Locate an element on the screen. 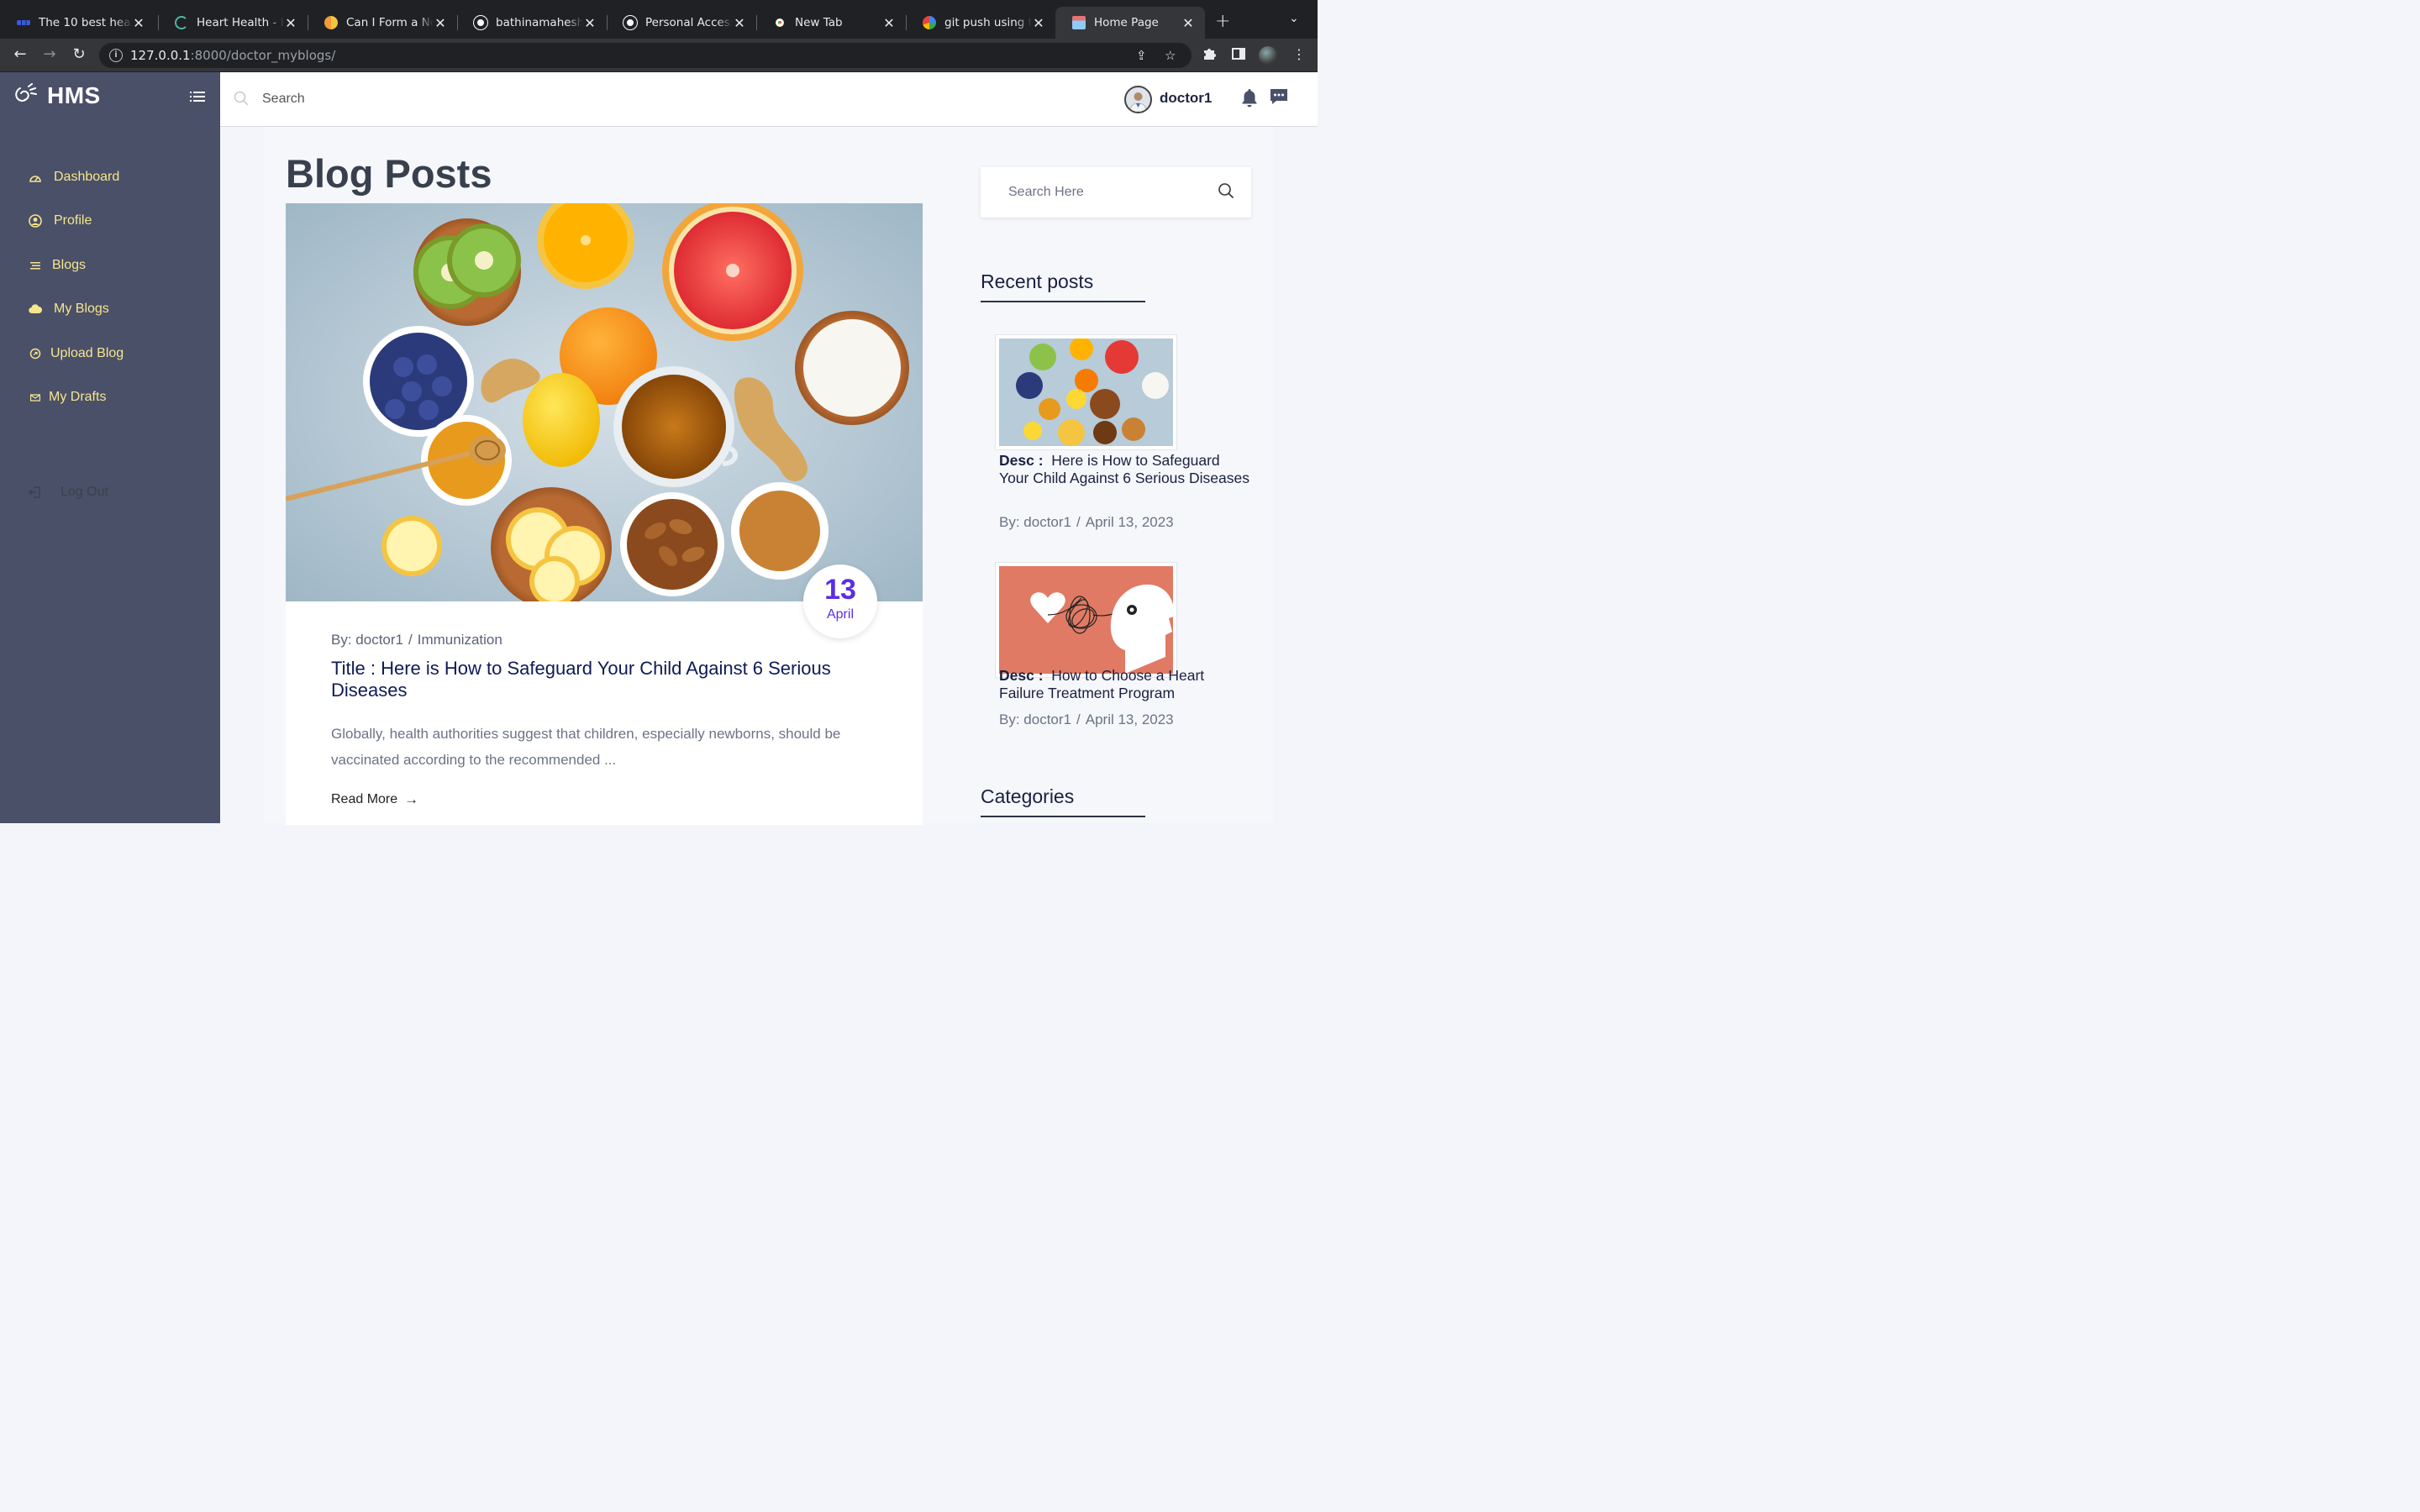  post-category: Immunization is located at coordinates (460, 640).